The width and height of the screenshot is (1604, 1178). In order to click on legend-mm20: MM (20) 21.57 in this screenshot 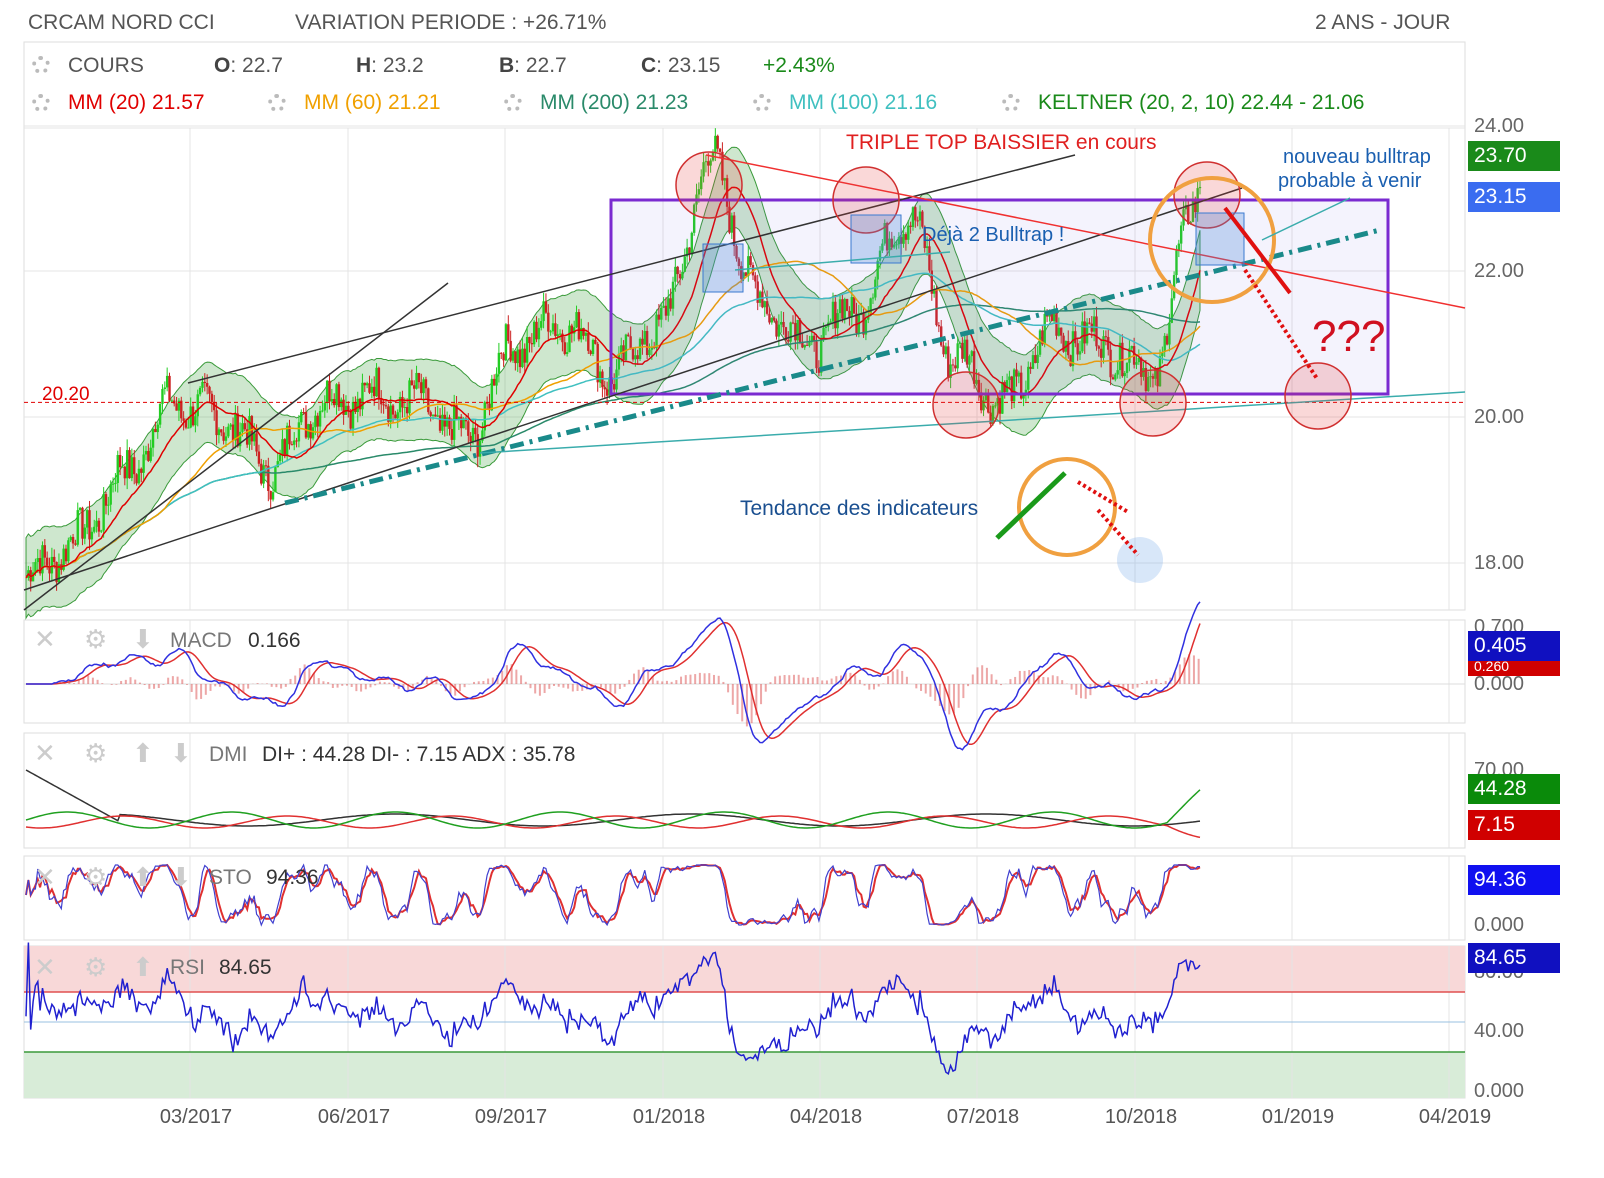, I will do `click(136, 102)`.